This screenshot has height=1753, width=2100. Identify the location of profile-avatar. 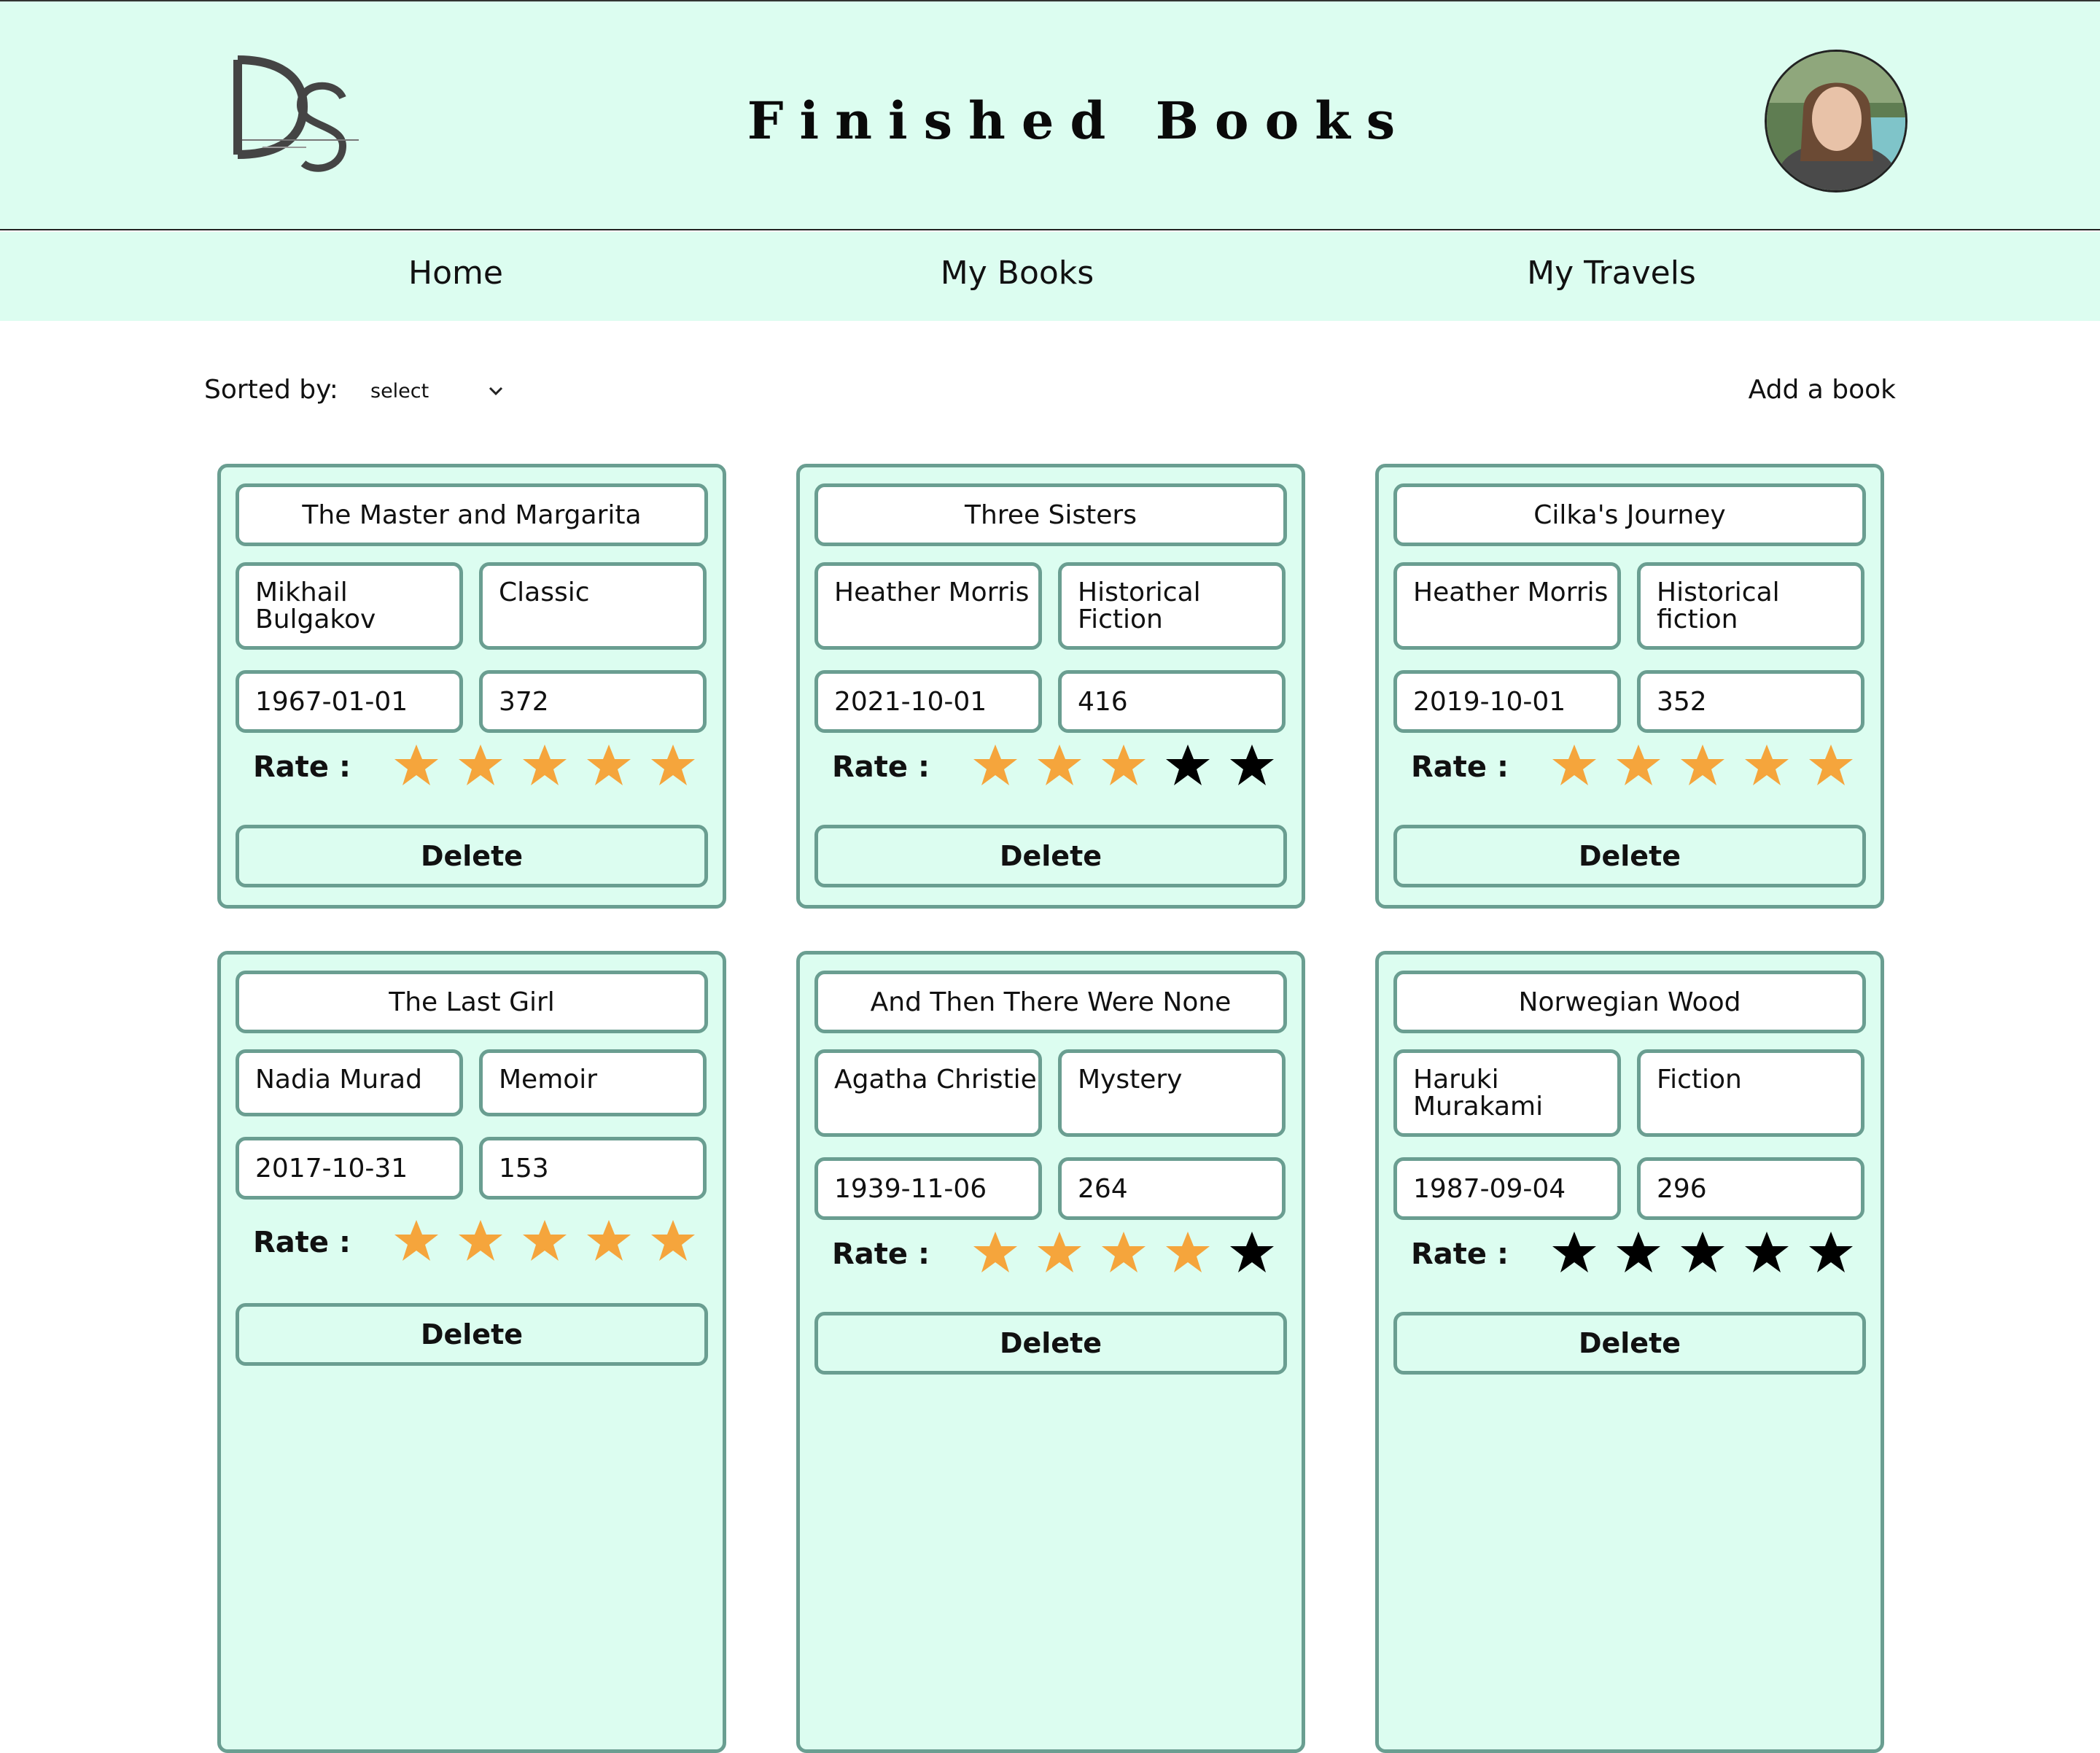
(1836, 121).